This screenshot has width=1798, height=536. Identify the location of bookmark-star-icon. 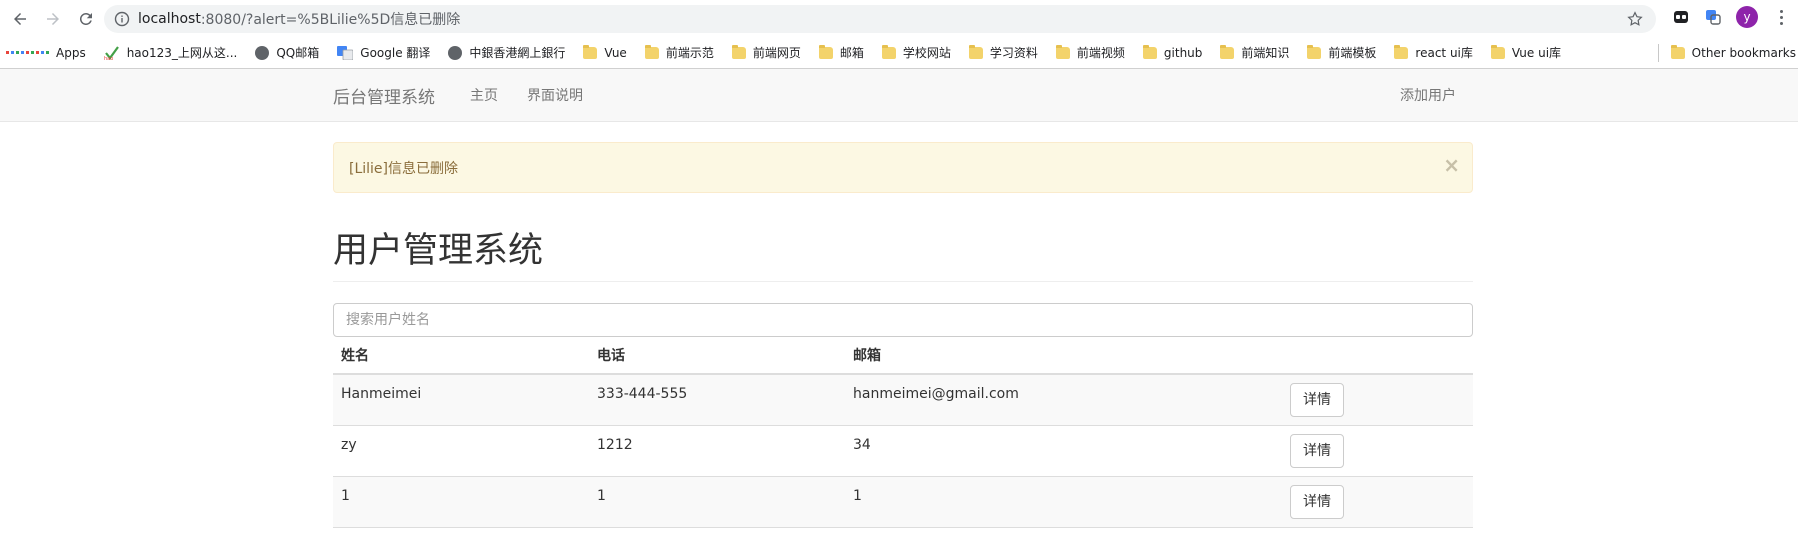
(1635, 19).